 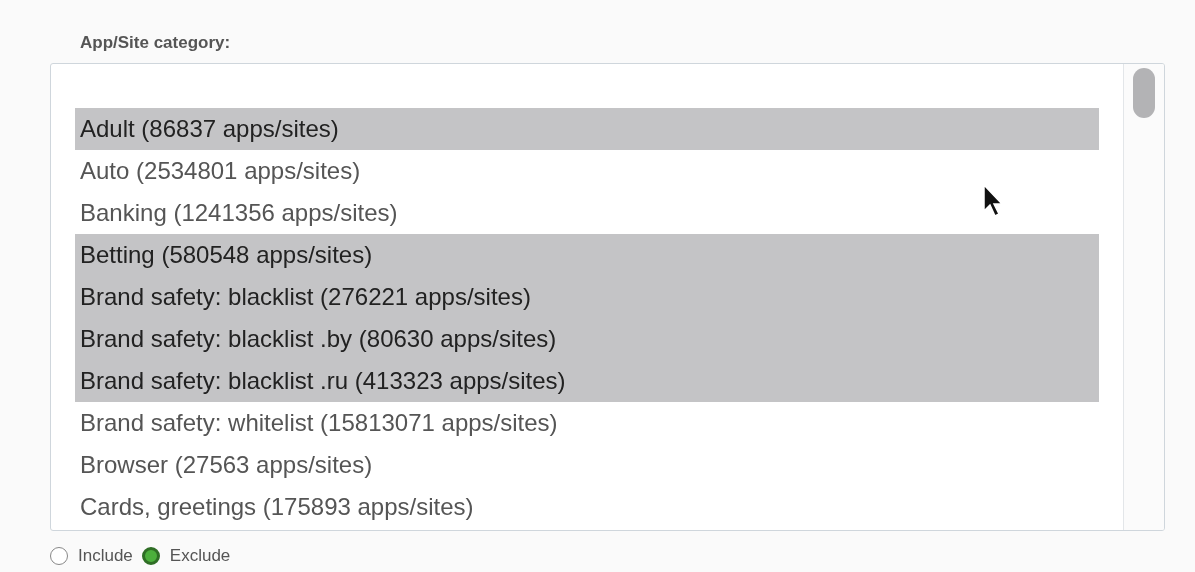 I want to click on radio-label: Include, so click(x=105, y=556).